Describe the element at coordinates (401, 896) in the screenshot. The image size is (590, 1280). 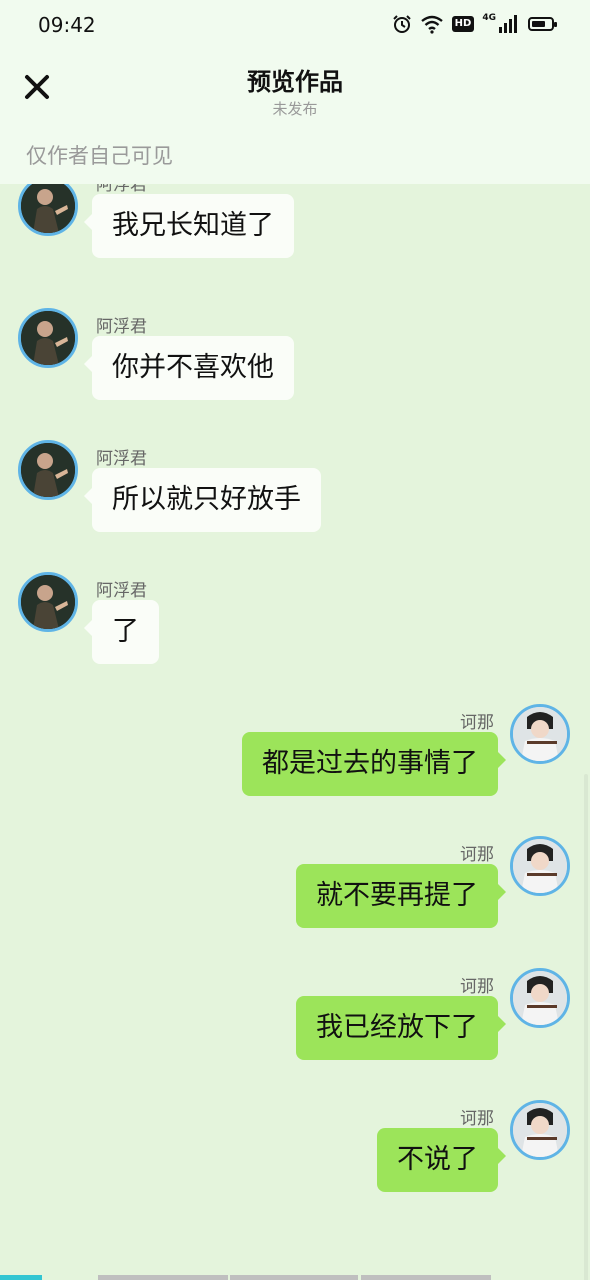
I see `message-bubble: 就不要再提了` at that location.